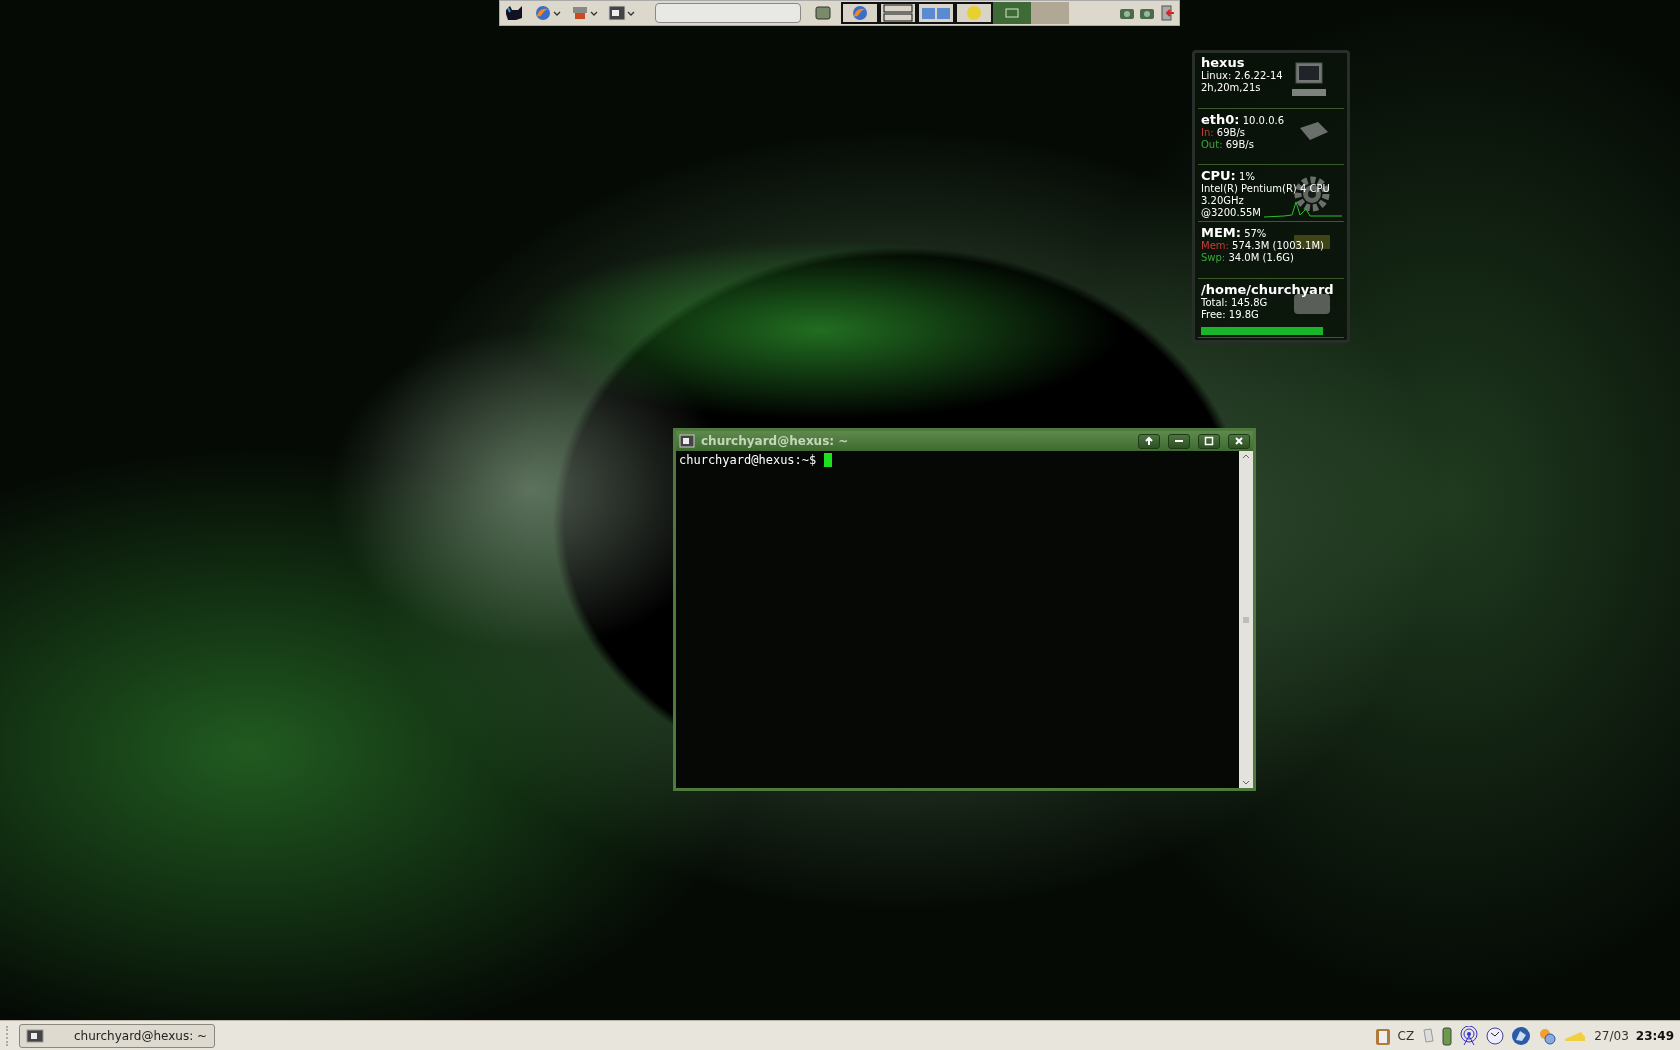 The image size is (1680, 1050). What do you see at coordinates (1242, 76) in the screenshot?
I see `monitor-line: Linux: 2.6.22-14` at bounding box center [1242, 76].